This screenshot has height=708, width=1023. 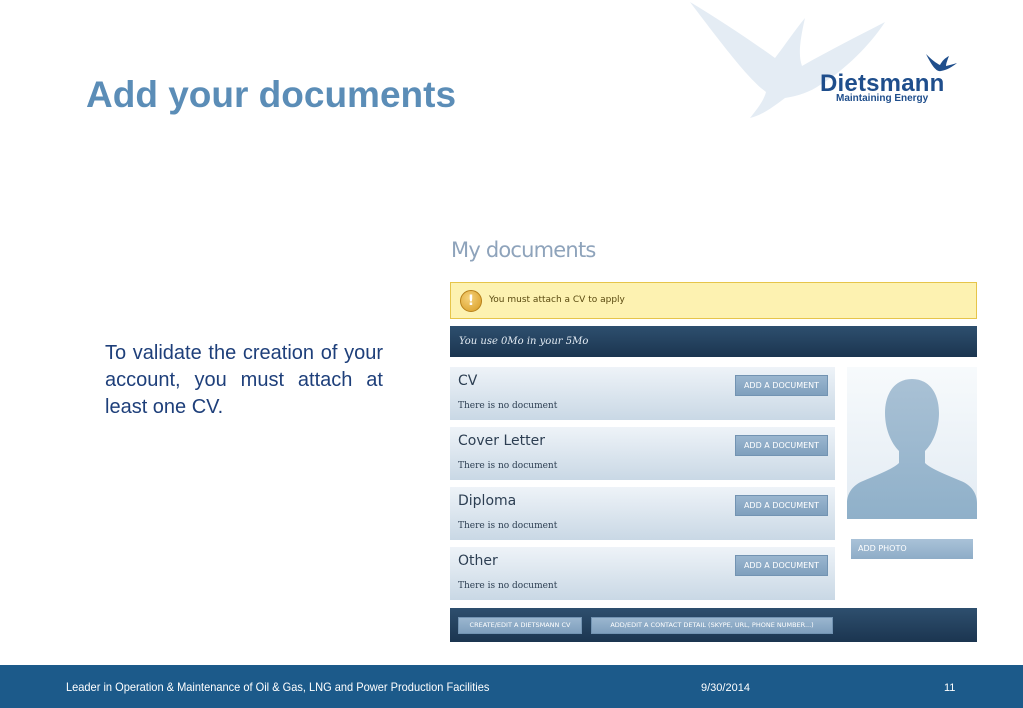 What do you see at coordinates (713, 341) in the screenshot?
I see `storage-usage-bar: You use 0Mo in your 5Mo` at bounding box center [713, 341].